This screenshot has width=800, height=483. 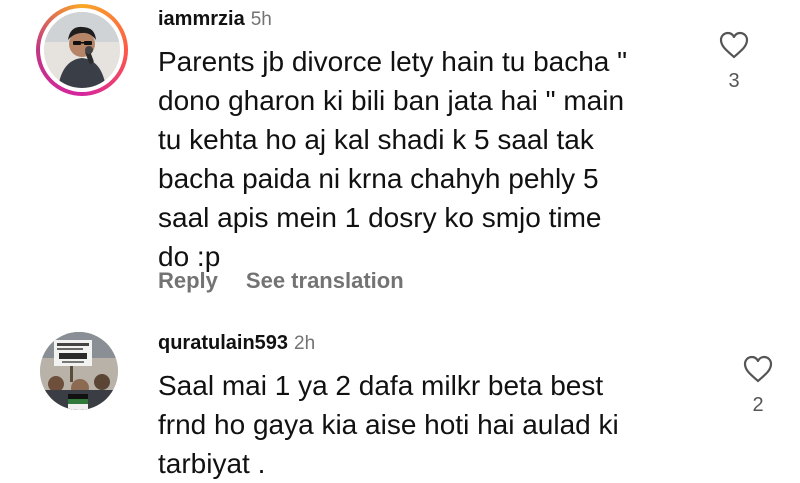 What do you see at coordinates (305, 343) in the screenshot?
I see `timestamp: 2h` at bounding box center [305, 343].